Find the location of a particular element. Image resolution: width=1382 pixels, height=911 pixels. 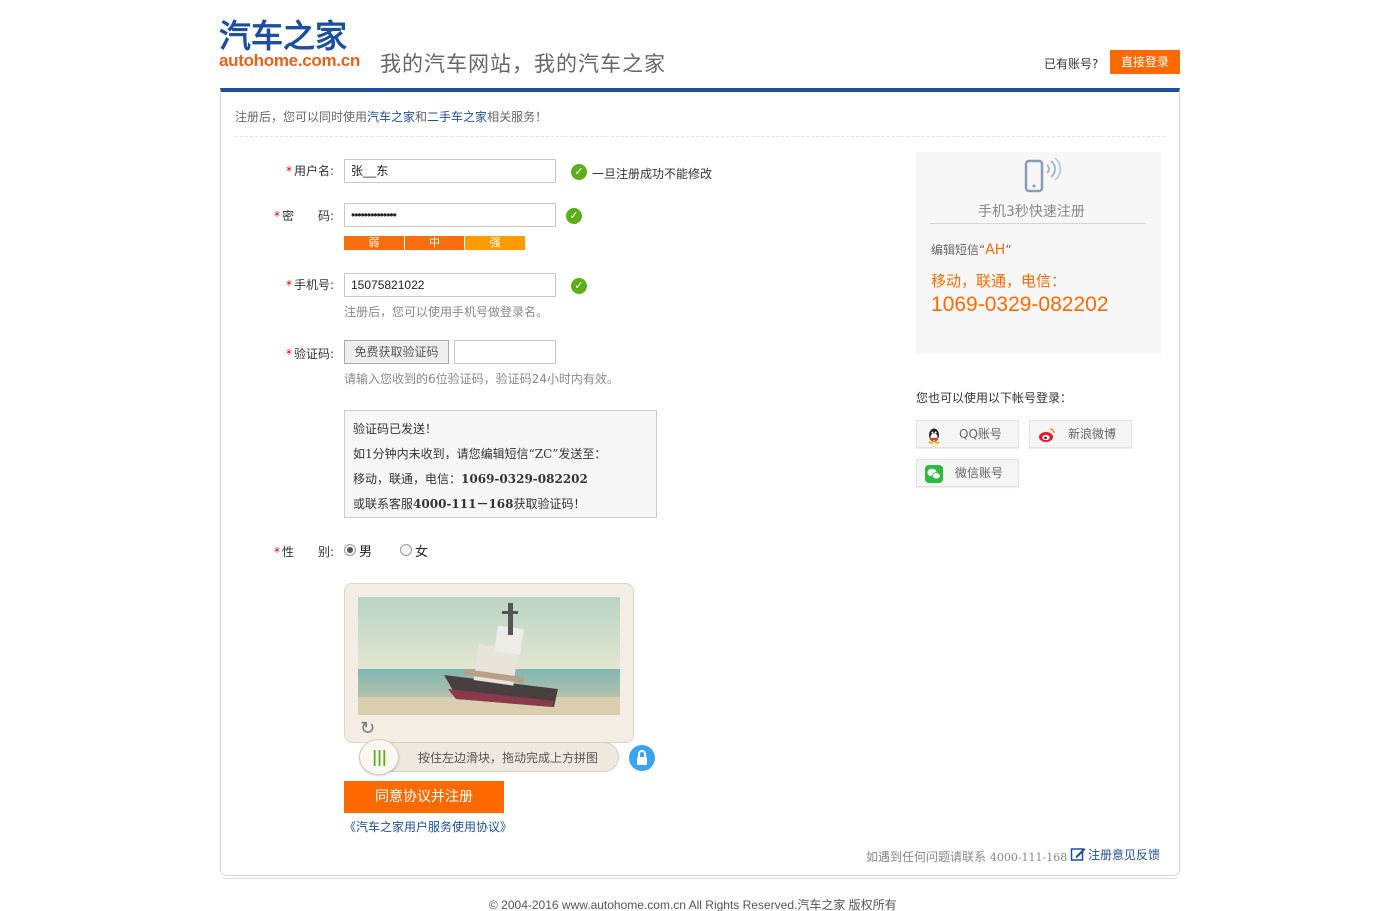

panel-bottom-edge is located at coordinates (700, 877).